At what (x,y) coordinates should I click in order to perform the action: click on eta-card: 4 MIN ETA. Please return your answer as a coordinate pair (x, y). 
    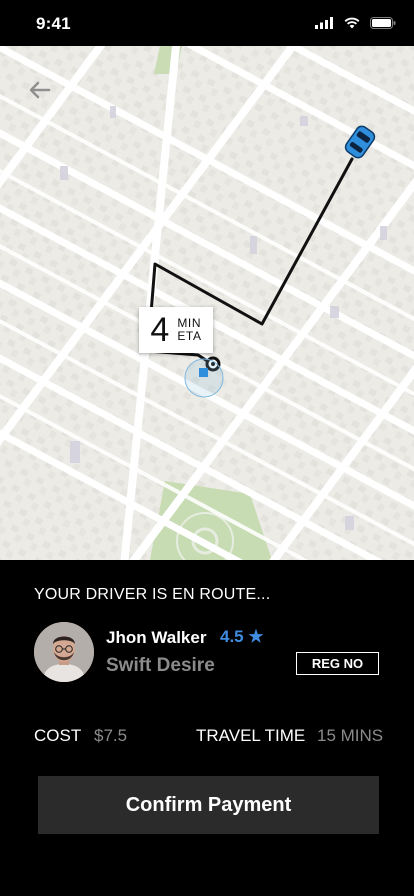
    Looking at the image, I should click on (176, 330).